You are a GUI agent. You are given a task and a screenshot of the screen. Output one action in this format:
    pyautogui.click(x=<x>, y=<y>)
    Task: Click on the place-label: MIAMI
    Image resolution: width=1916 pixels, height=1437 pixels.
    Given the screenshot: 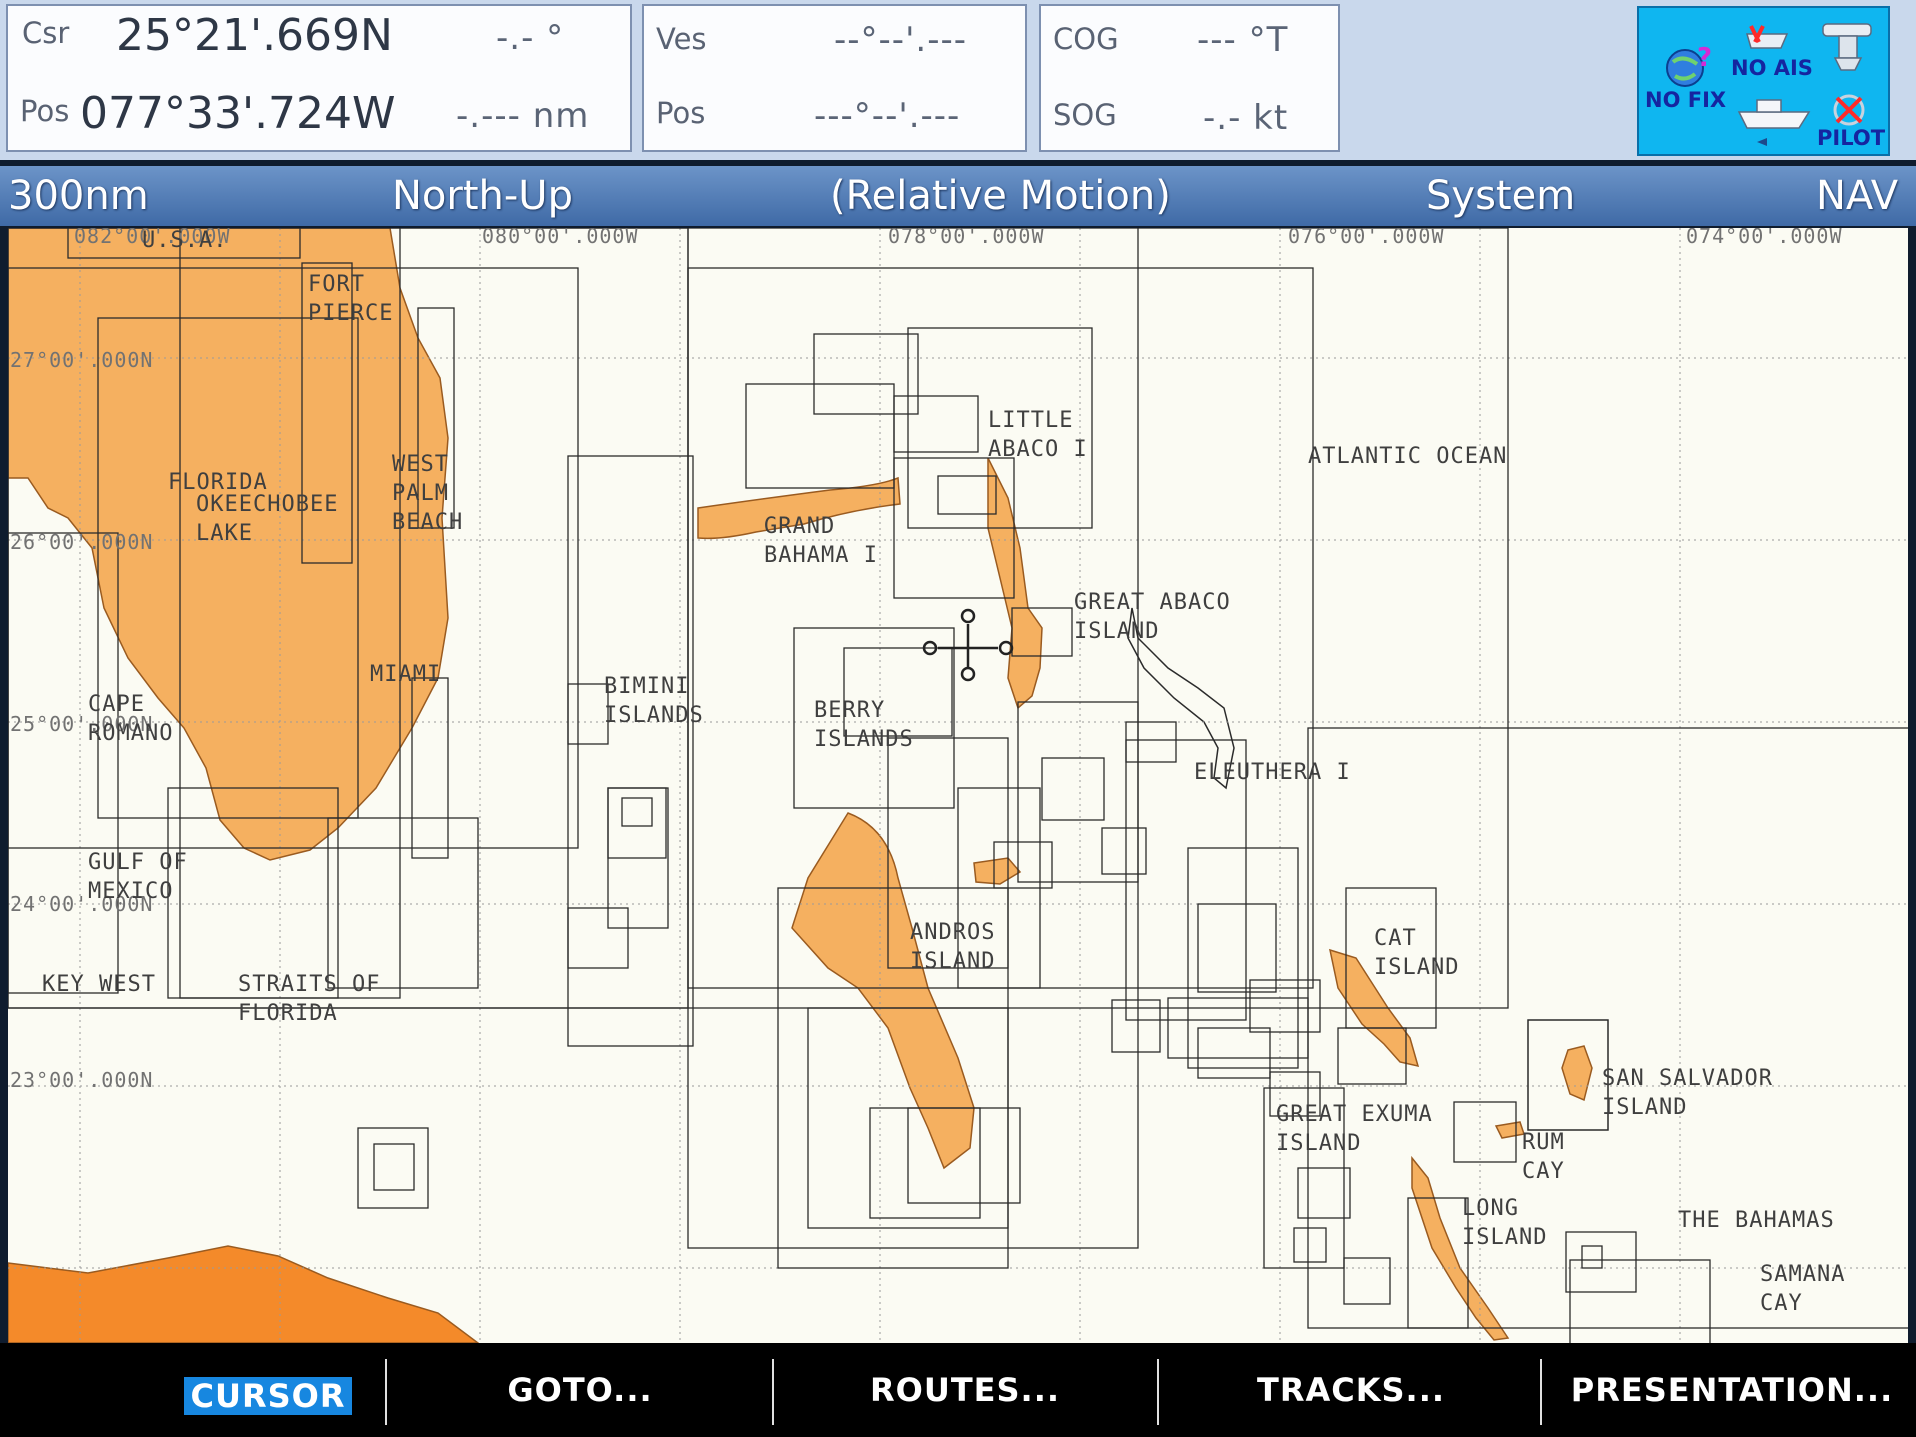 What is the action you would take?
    pyautogui.click(x=406, y=674)
    